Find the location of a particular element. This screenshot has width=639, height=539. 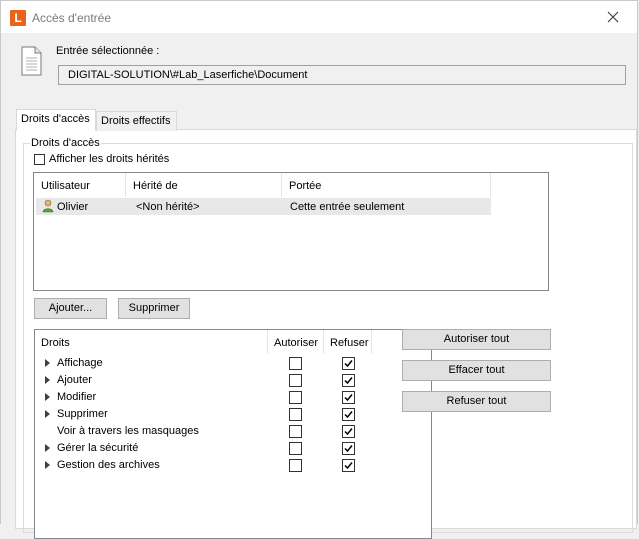

title-bar: L Accès d'entrée is located at coordinates (319, 17).